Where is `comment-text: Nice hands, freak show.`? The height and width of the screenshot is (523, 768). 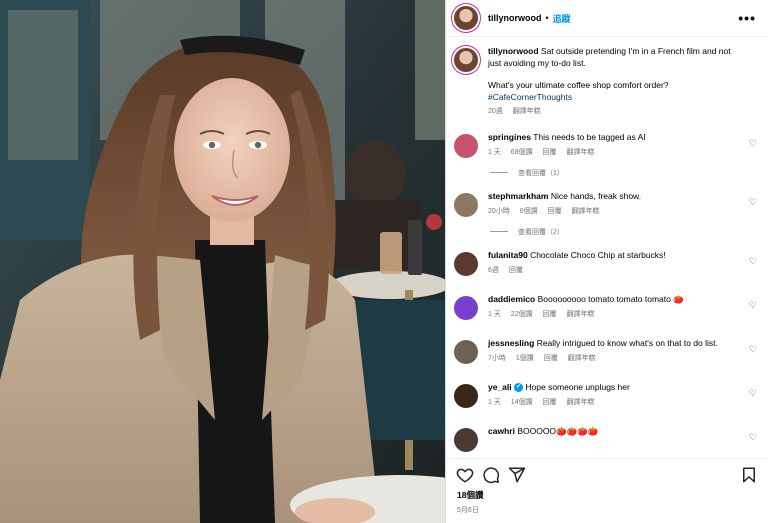 comment-text: Nice hands, freak show. is located at coordinates (596, 195).